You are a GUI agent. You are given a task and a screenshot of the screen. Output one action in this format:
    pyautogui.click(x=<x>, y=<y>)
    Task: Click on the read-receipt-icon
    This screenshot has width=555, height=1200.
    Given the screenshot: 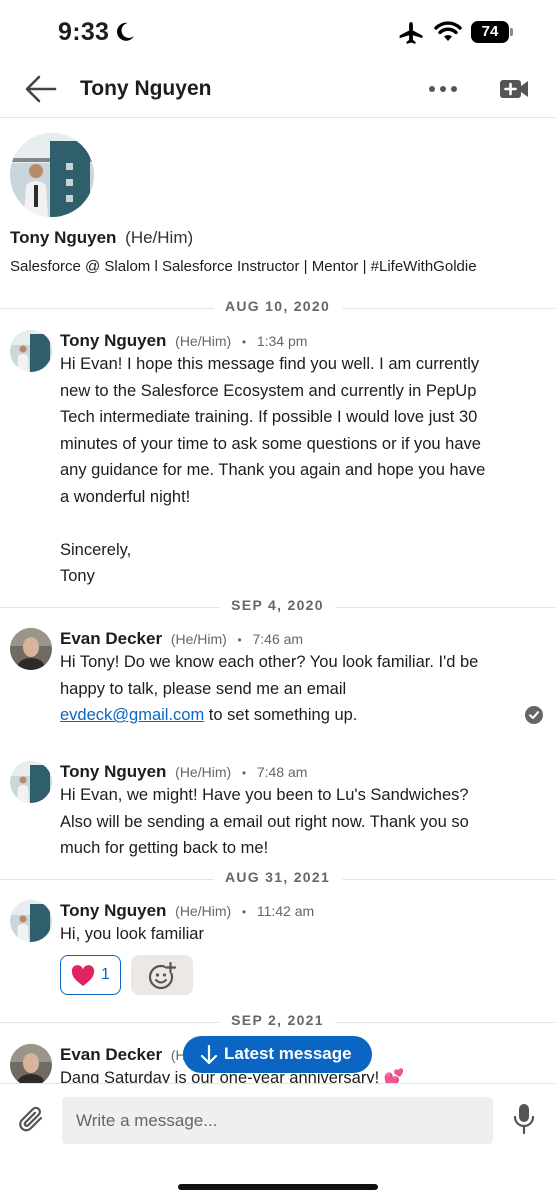 What is the action you would take?
    pyautogui.click(x=534, y=715)
    